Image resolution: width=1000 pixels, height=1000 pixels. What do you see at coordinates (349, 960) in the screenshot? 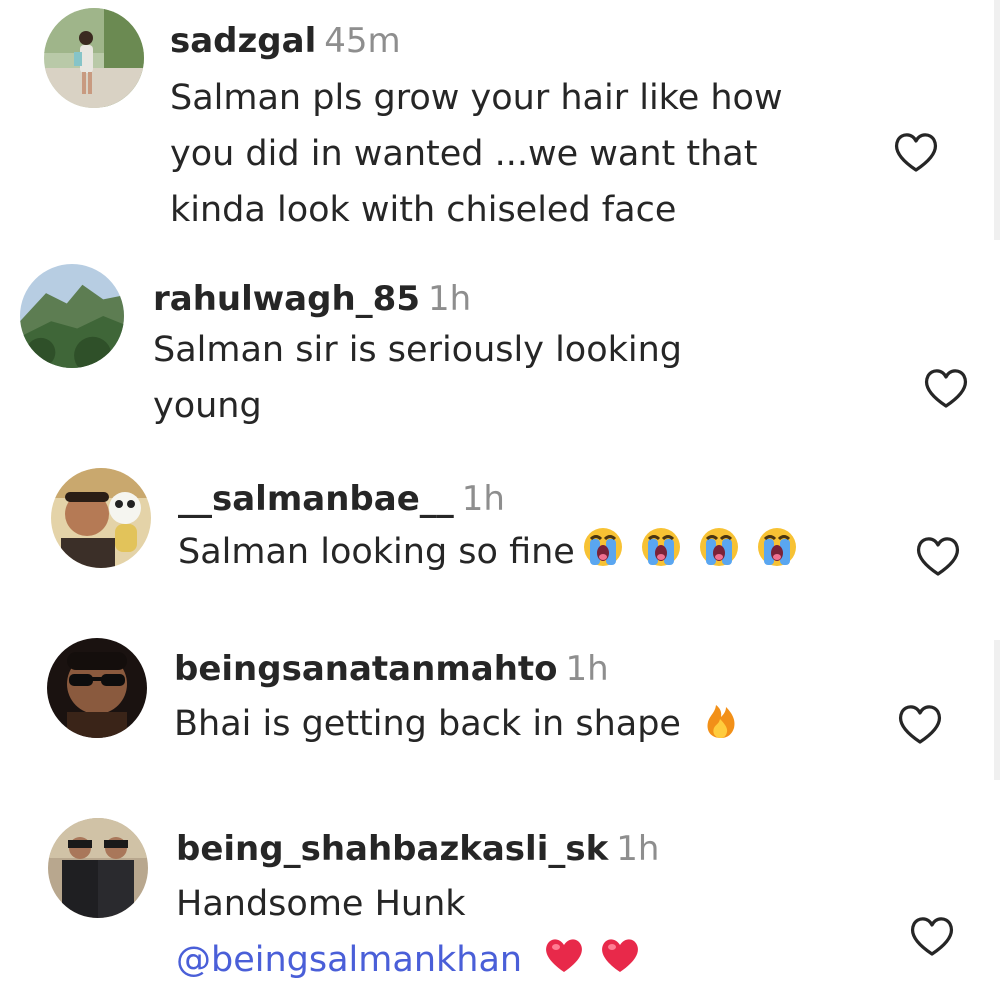
I see `mention-link: @beingsalmankhan` at bounding box center [349, 960].